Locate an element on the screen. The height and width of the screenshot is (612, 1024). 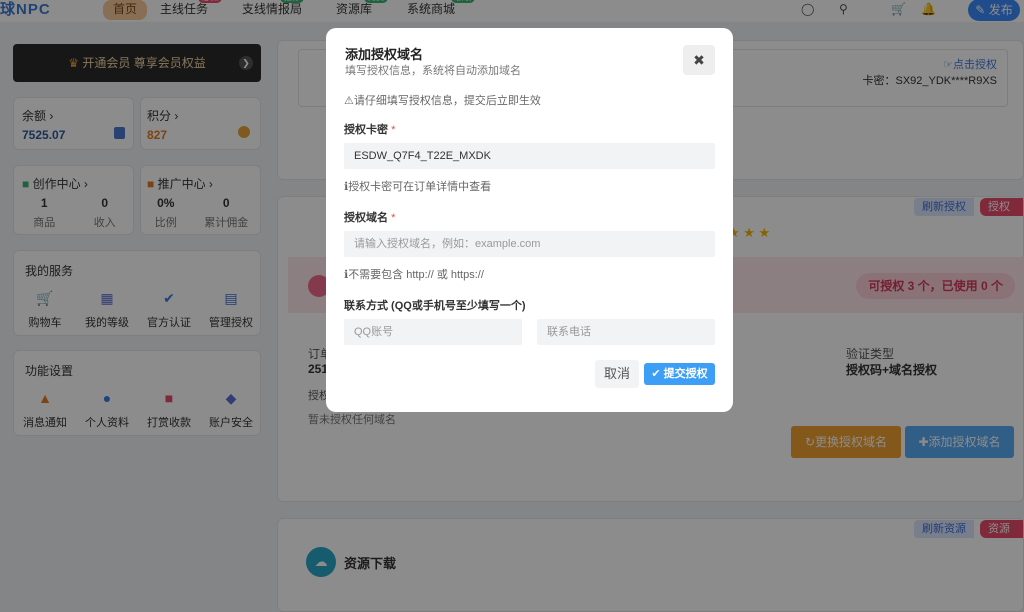
card-key-hint: ℹ授权卡密可在订单详情中查看 is located at coordinates (417, 186).